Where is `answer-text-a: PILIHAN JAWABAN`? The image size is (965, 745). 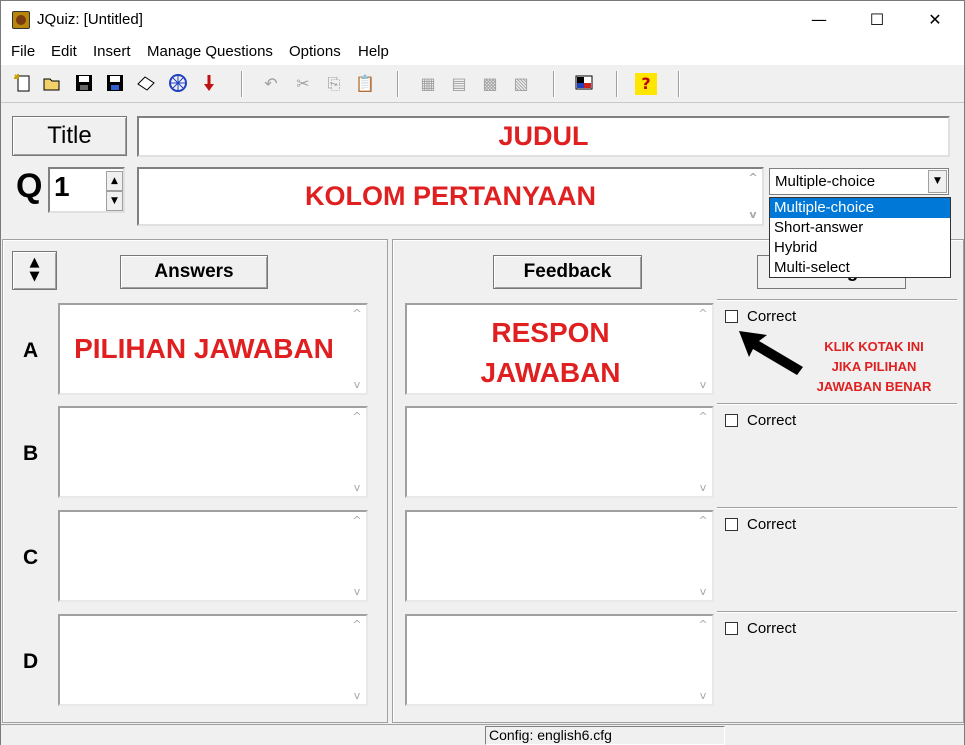 answer-text-a: PILIHAN JAWABAN is located at coordinates (204, 348).